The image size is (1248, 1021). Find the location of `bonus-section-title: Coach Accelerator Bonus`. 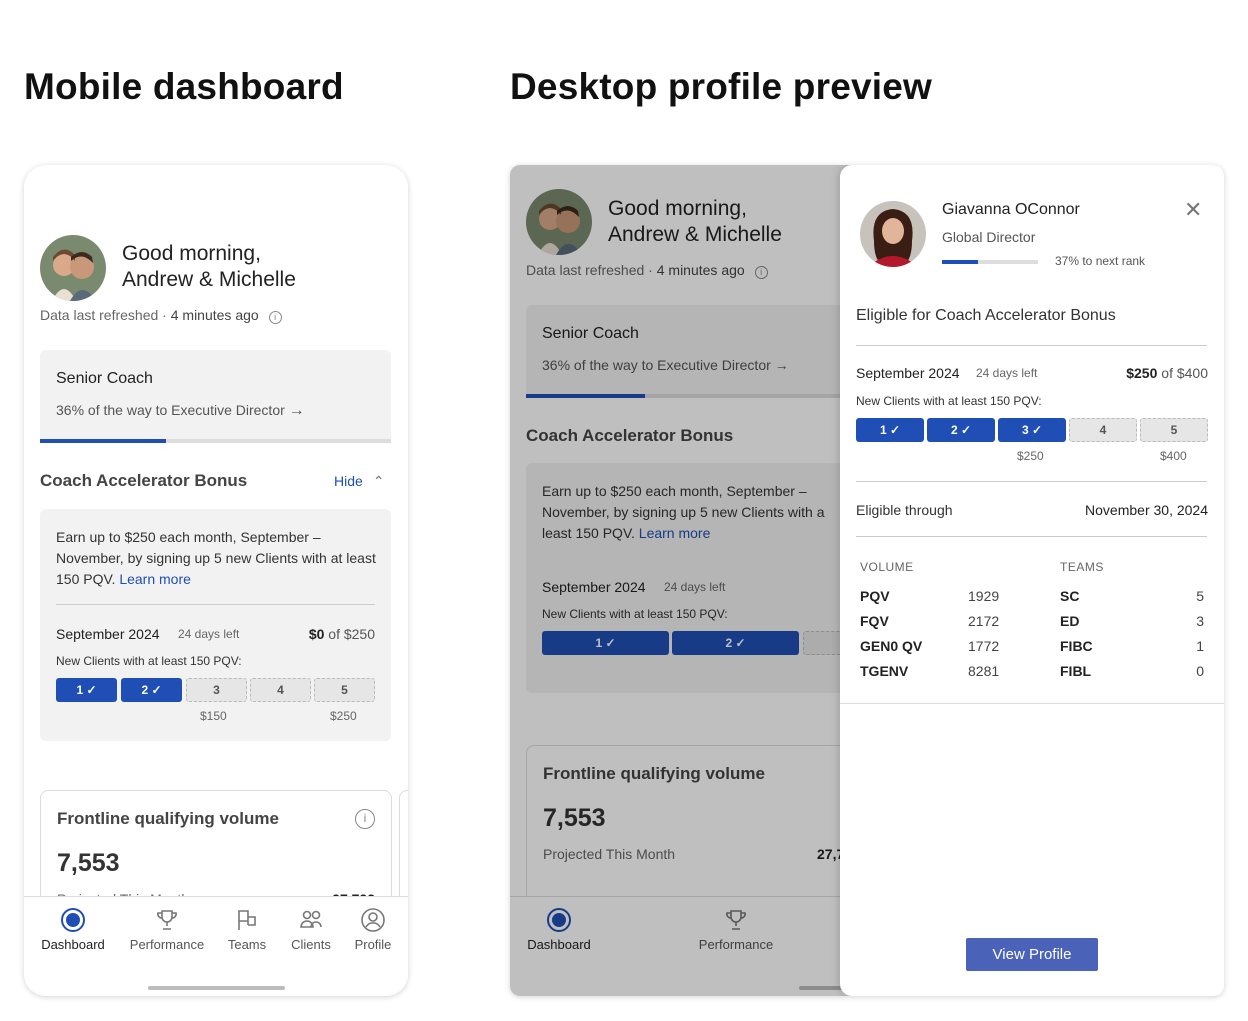

bonus-section-title: Coach Accelerator Bonus is located at coordinates (144, 480).